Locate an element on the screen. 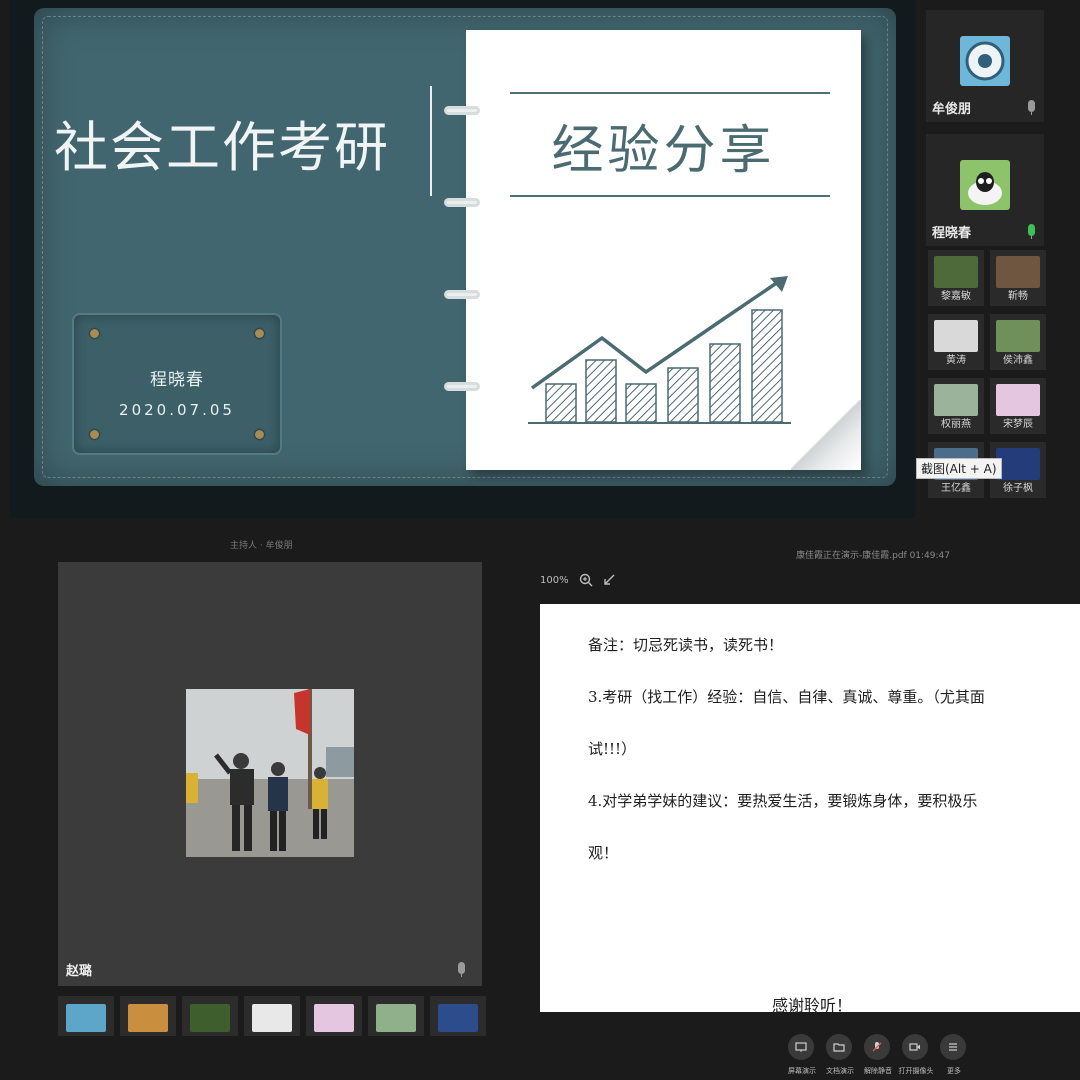 The width and height of the screenshot is (1080, 1080). document-line: 观！ is located at coordinates (603, 853).